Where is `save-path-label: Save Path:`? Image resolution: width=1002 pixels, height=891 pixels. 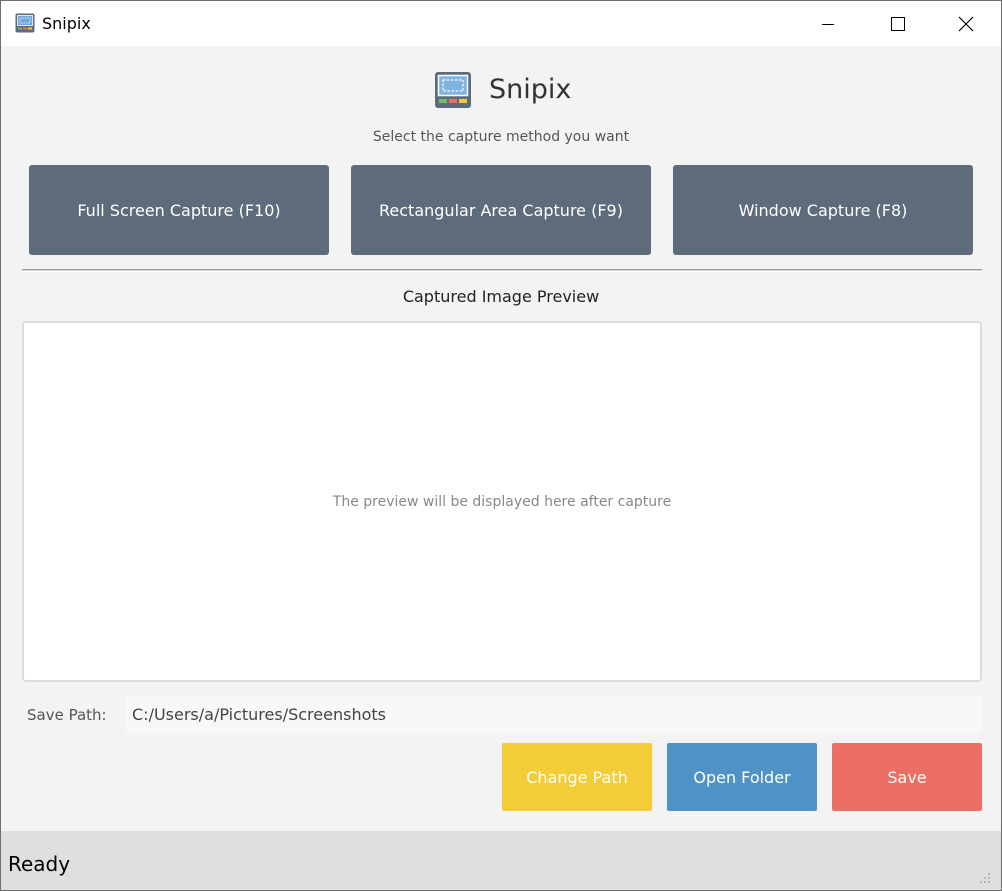
save-path-label: Save Path: is located at coordinates (67, 715).